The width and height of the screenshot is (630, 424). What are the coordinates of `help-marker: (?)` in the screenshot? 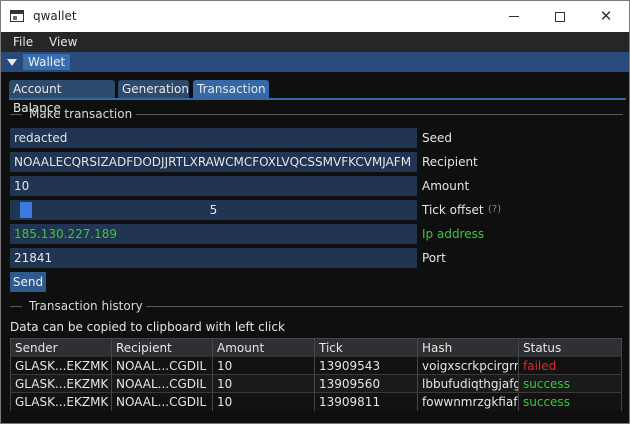 It's located at (494, 209).